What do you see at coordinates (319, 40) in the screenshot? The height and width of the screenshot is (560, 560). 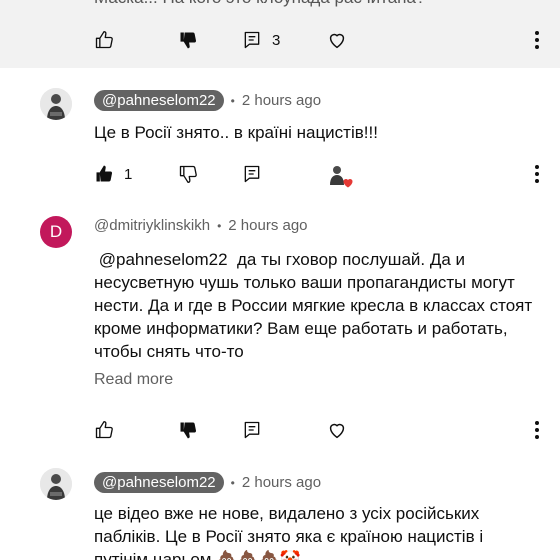 I see `comment-actions: 3` at bounding box center [319, 40].